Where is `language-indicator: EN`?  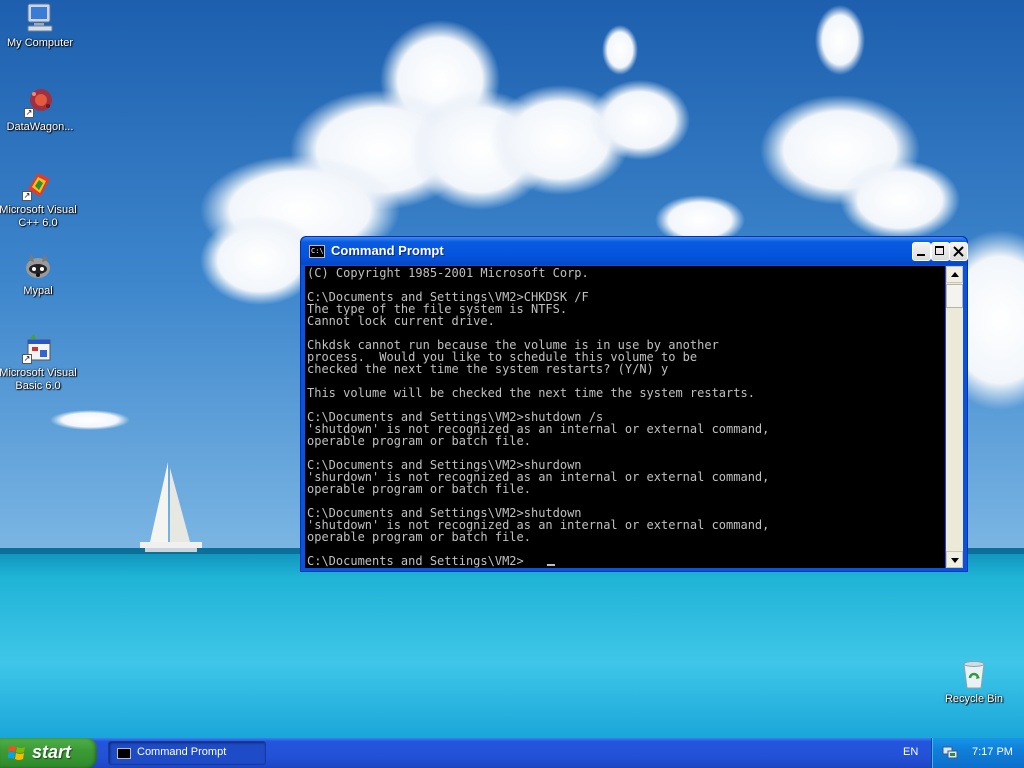 language-indicator: EN is located at coordinates (910, 752).